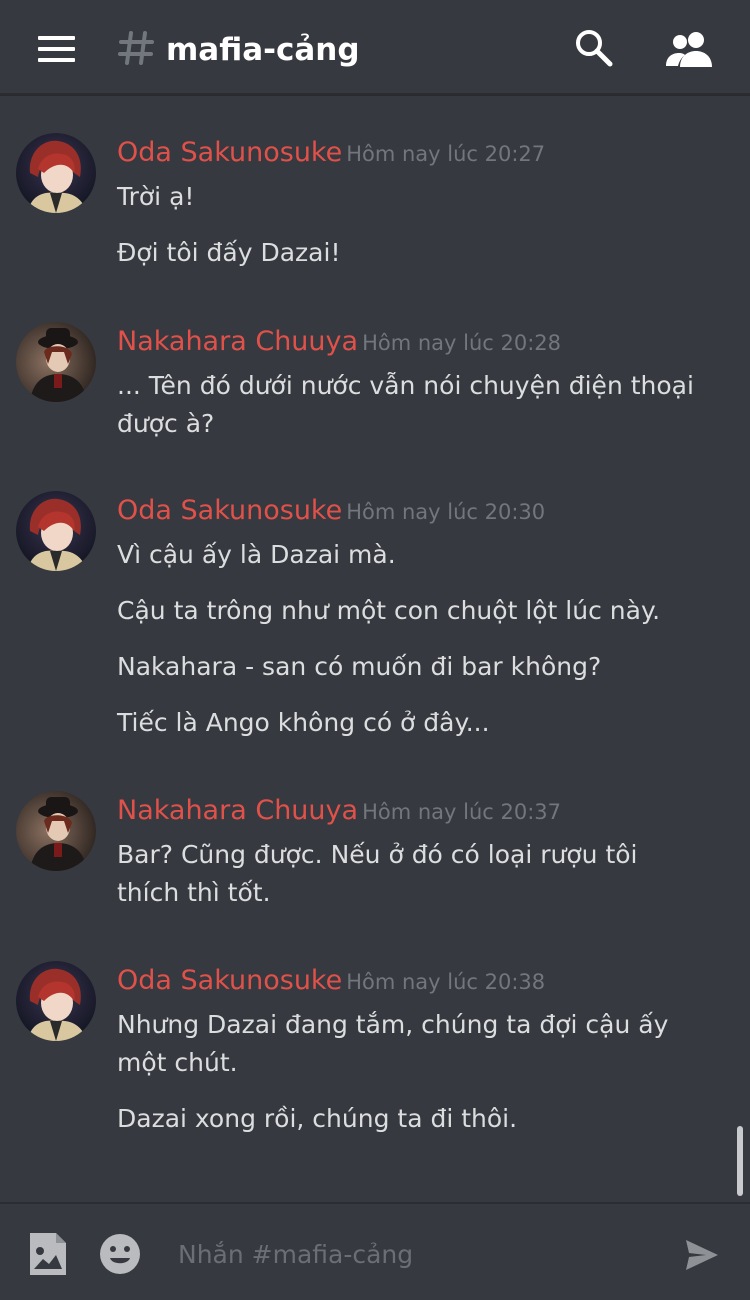  Describe the element at coordinates (461, 343) in the screenshot. I see `message-timestamp: Hôm nay lúc 20:28` at that location.